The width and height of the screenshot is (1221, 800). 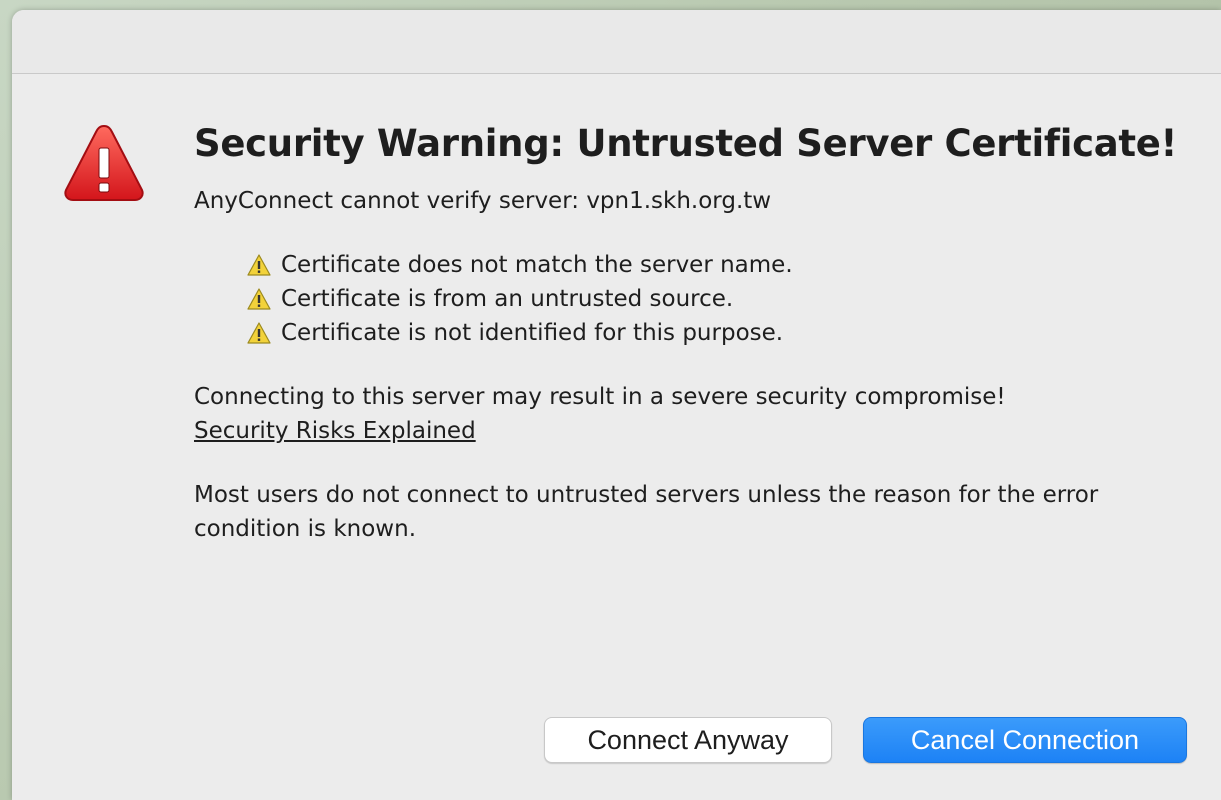 What do you see at coordinates (616, 42) in the screenshot?
I see `dialog-titlebar` at bounding box center [616, 42].